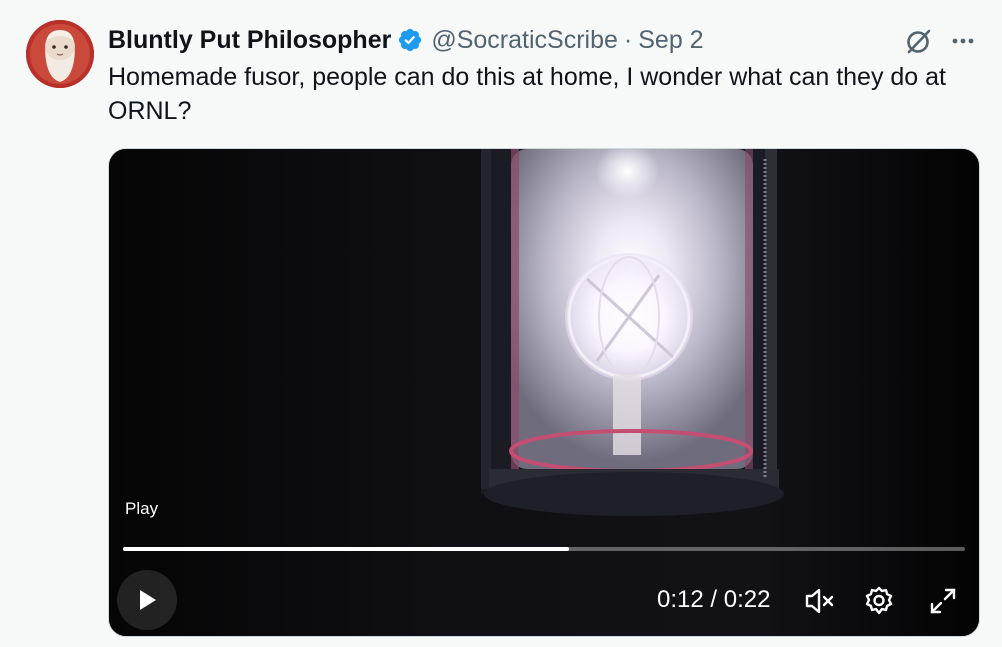 The height and width of the screenshot is (647, 1002). Describe the element at coordinates (524, 40) in the screenshot. I see `author-handle: @SocraticScribe` at that location.